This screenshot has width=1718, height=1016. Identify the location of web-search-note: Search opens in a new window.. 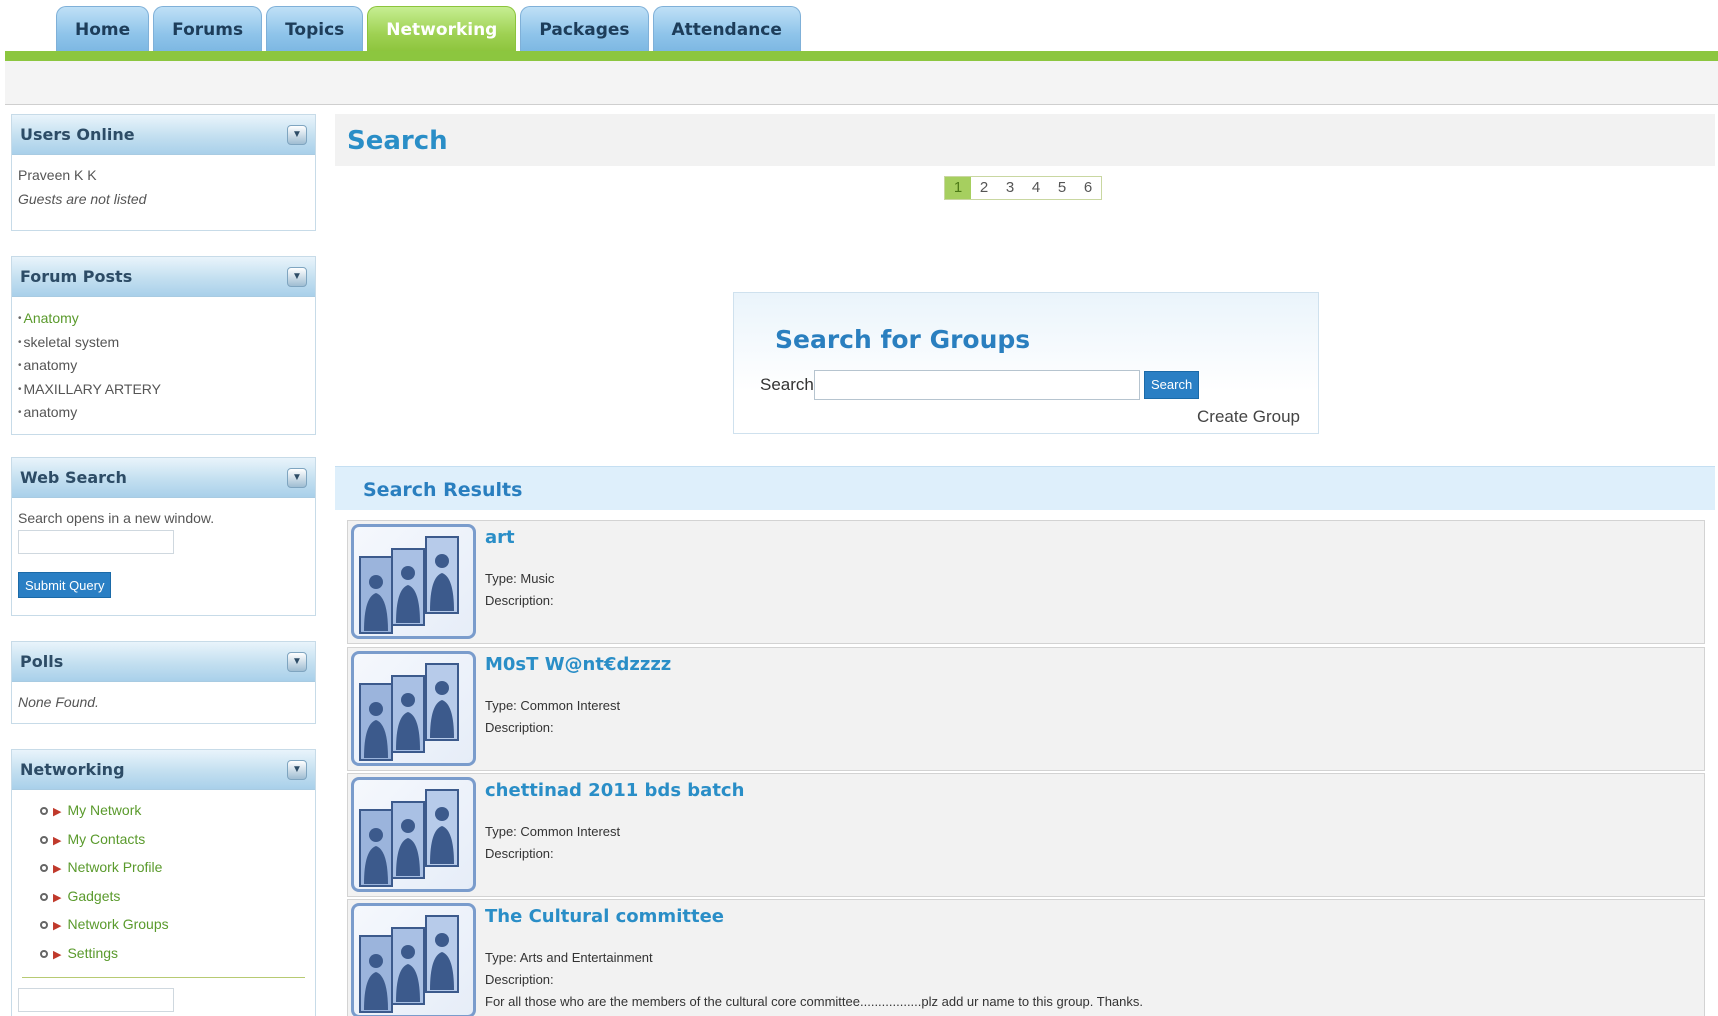
(116, 518).